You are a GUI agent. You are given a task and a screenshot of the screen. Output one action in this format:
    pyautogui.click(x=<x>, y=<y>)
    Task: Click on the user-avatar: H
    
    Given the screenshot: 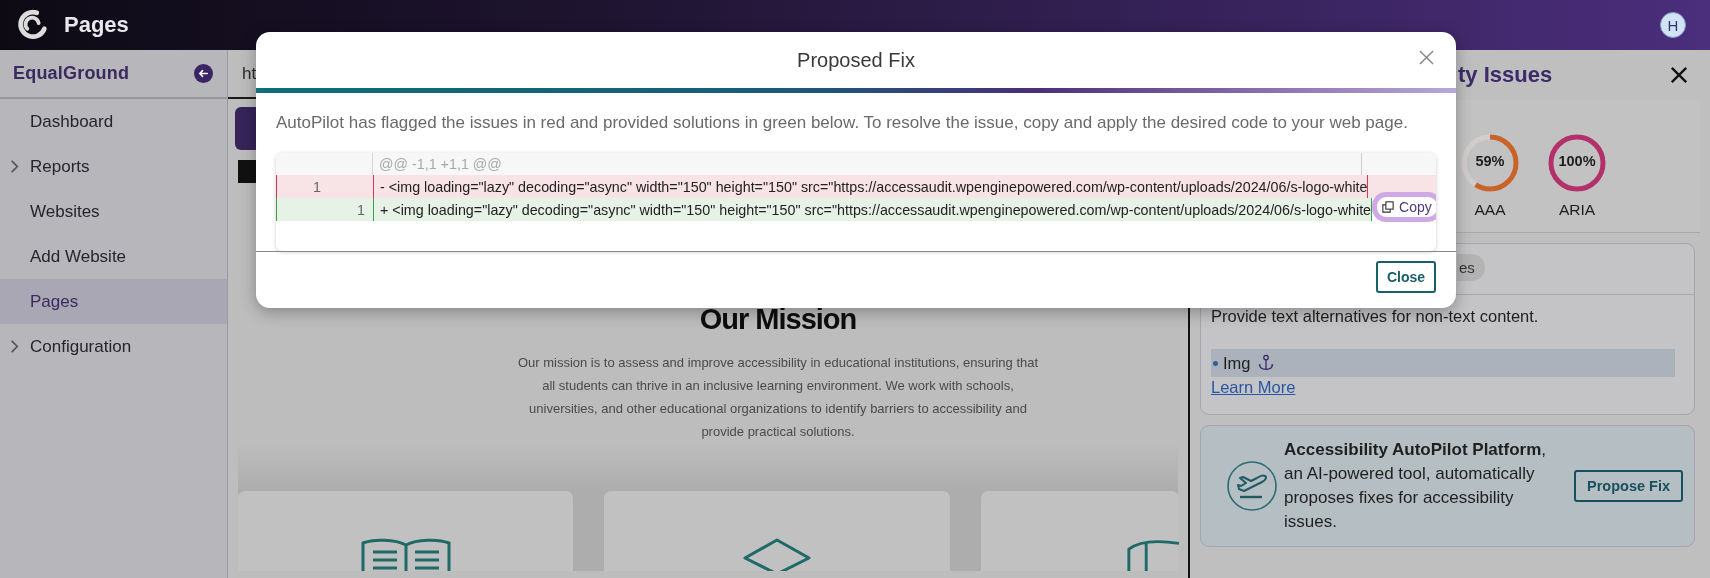 What is the action you would take?
    pyautogui.click(x=1673, y=25)
    